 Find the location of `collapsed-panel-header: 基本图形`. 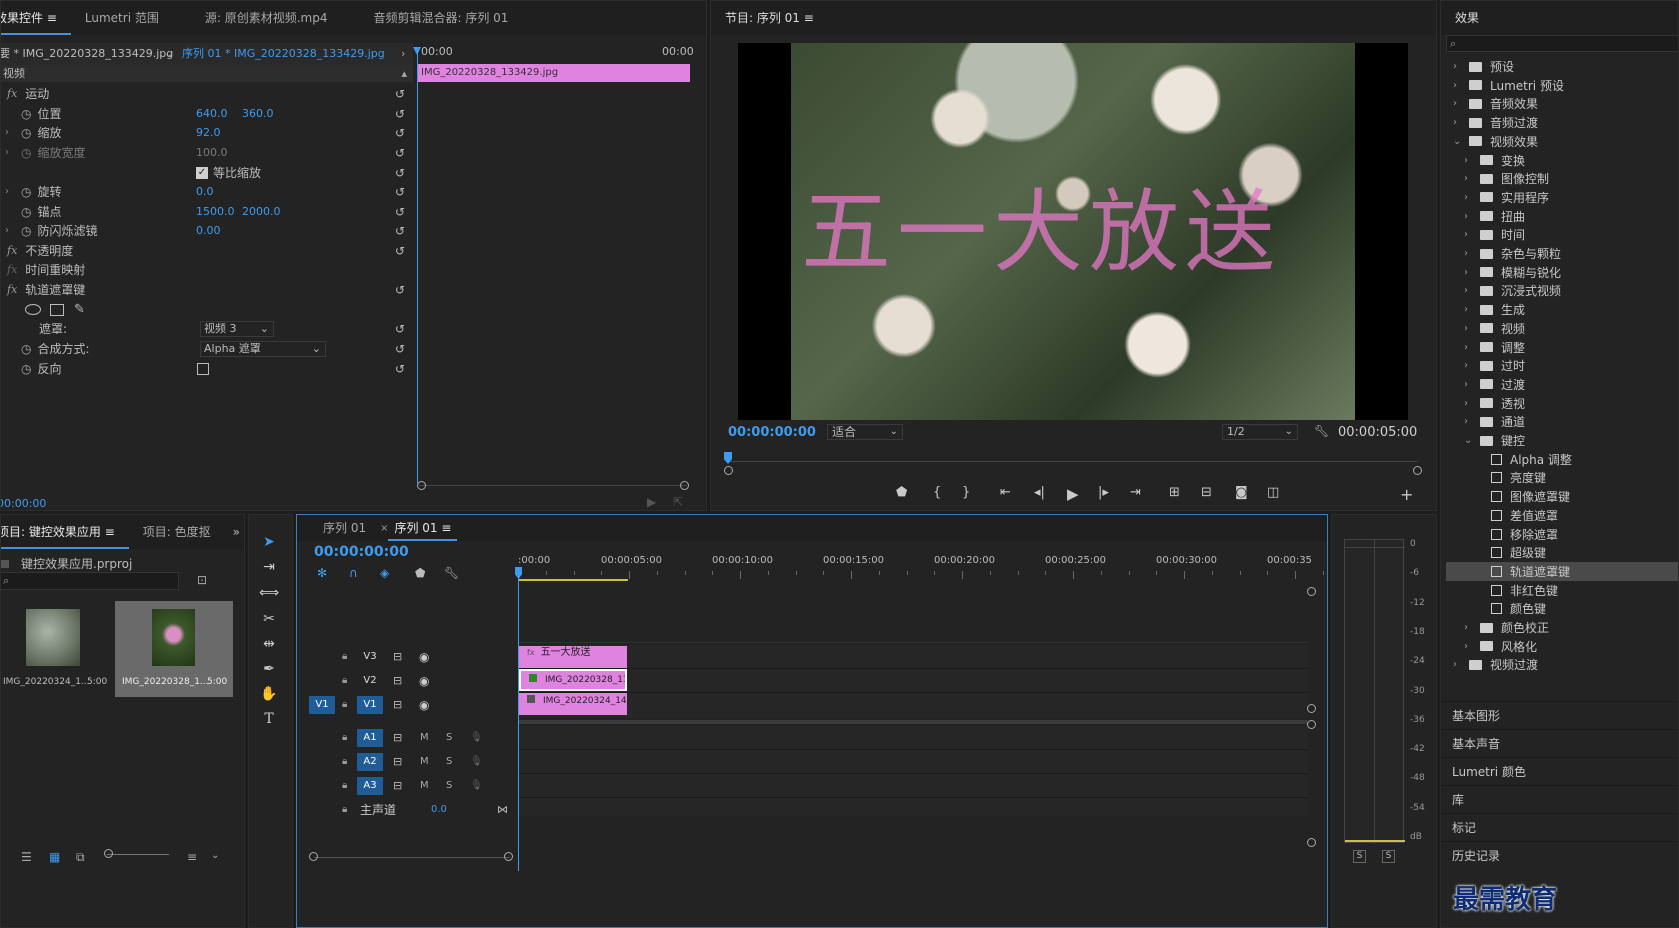

collapsed-panel-header: 基本图形 is located at coordinates (1559, 715).